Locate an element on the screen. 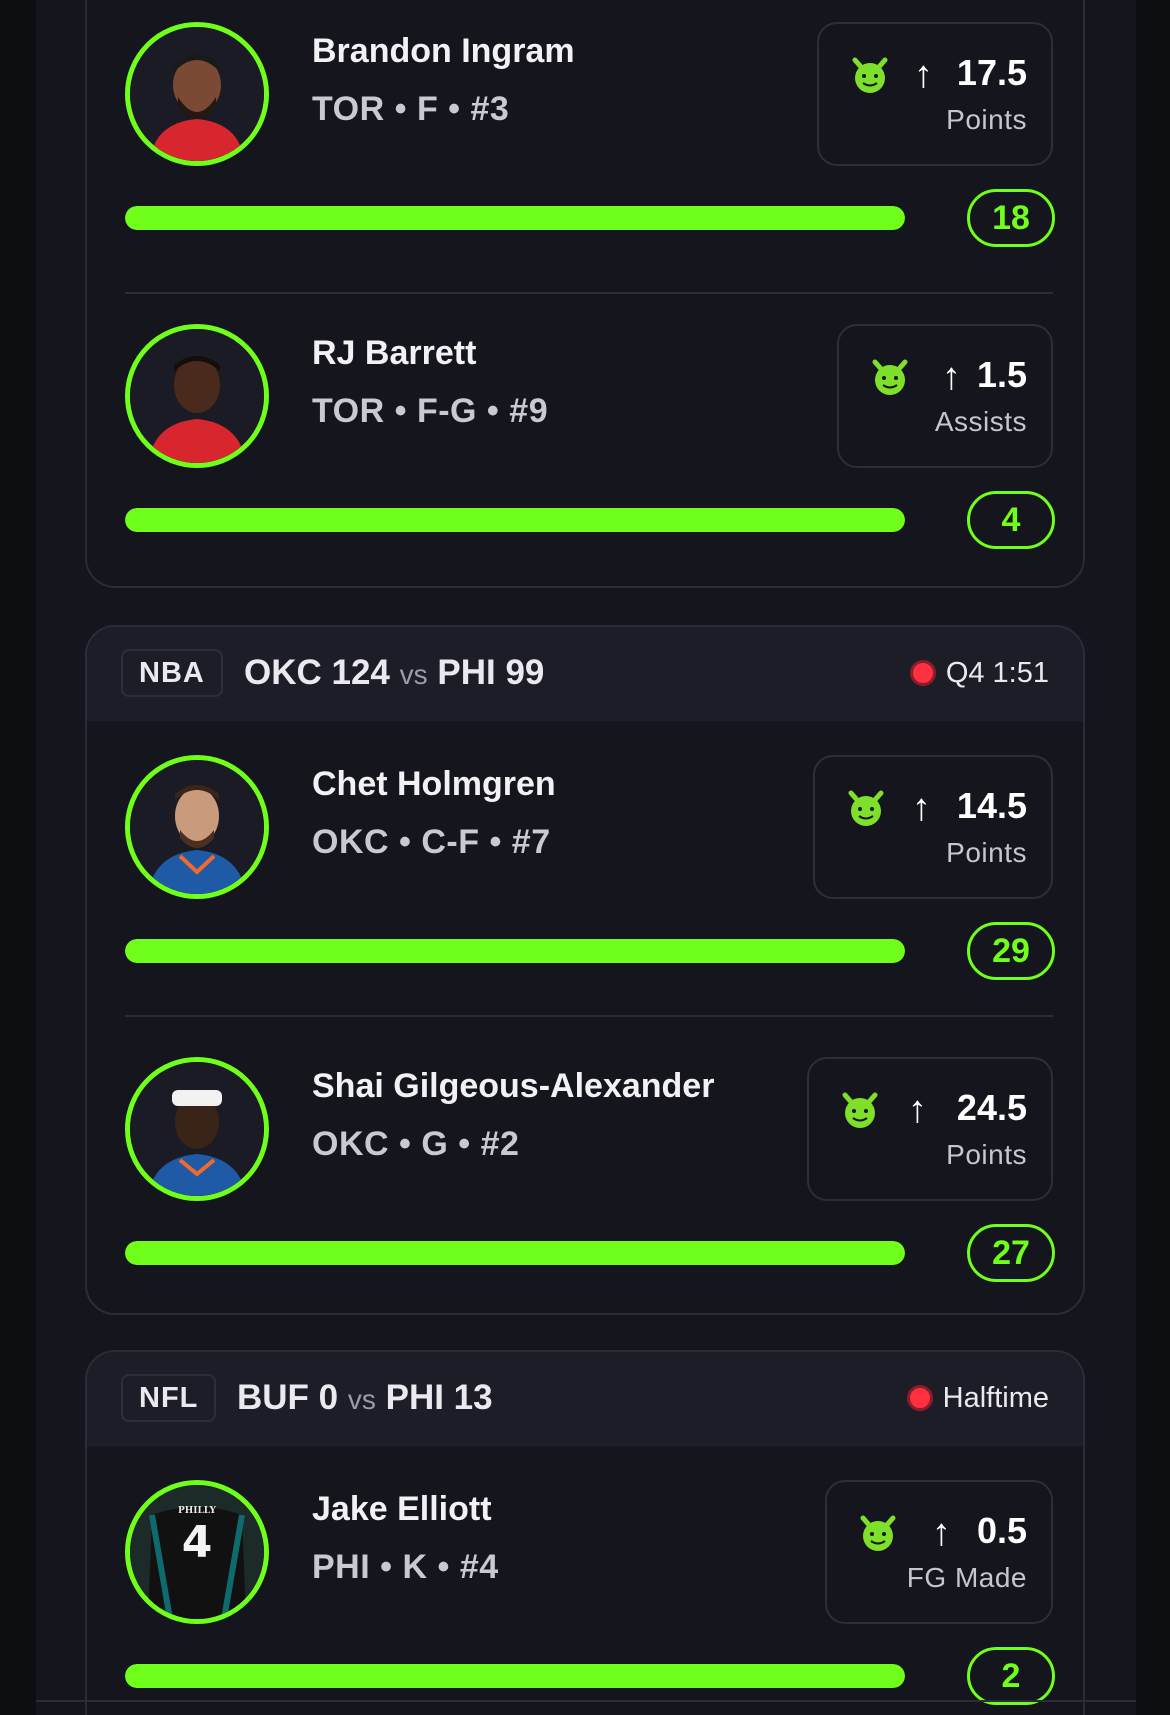 This screenshot has height=1715, width=1170. game-clock: Q4 1:51 is located at coordinates (997, 673).